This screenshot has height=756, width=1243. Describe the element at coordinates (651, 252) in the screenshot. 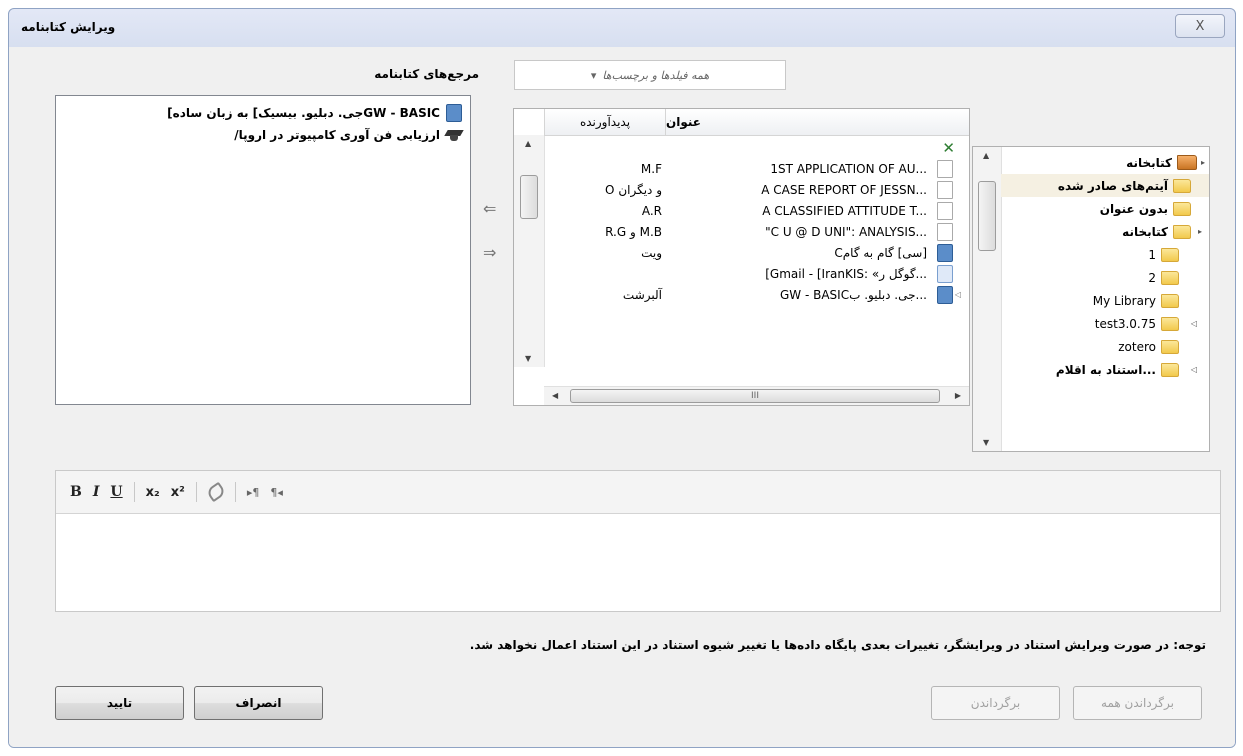

I see `item-creator: ویت` at that location.